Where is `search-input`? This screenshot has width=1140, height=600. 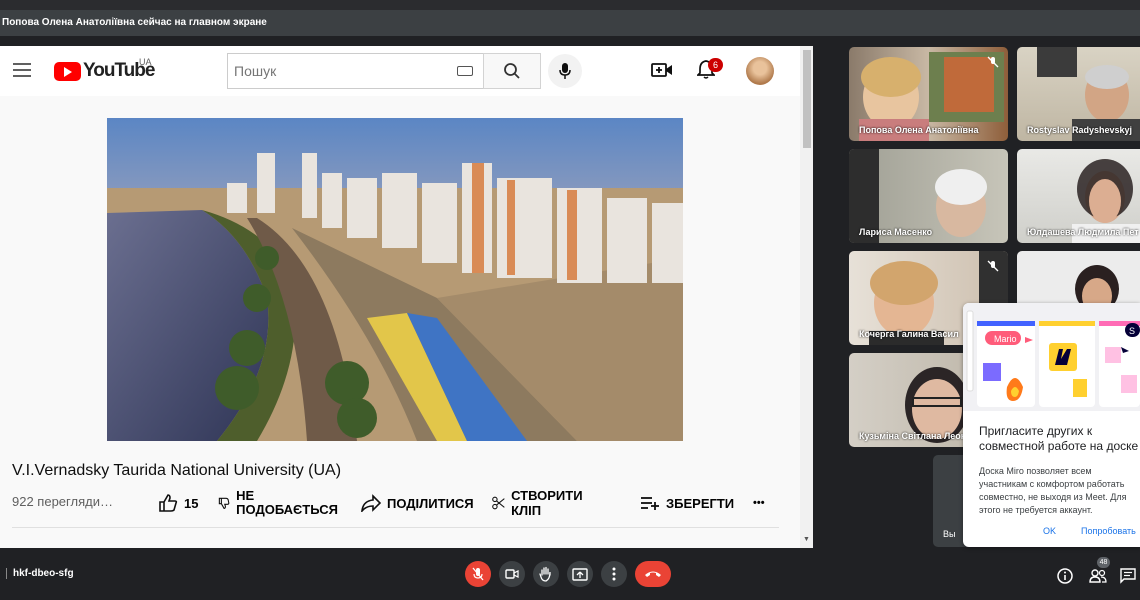 search-input is located at coordinates (333, 71).